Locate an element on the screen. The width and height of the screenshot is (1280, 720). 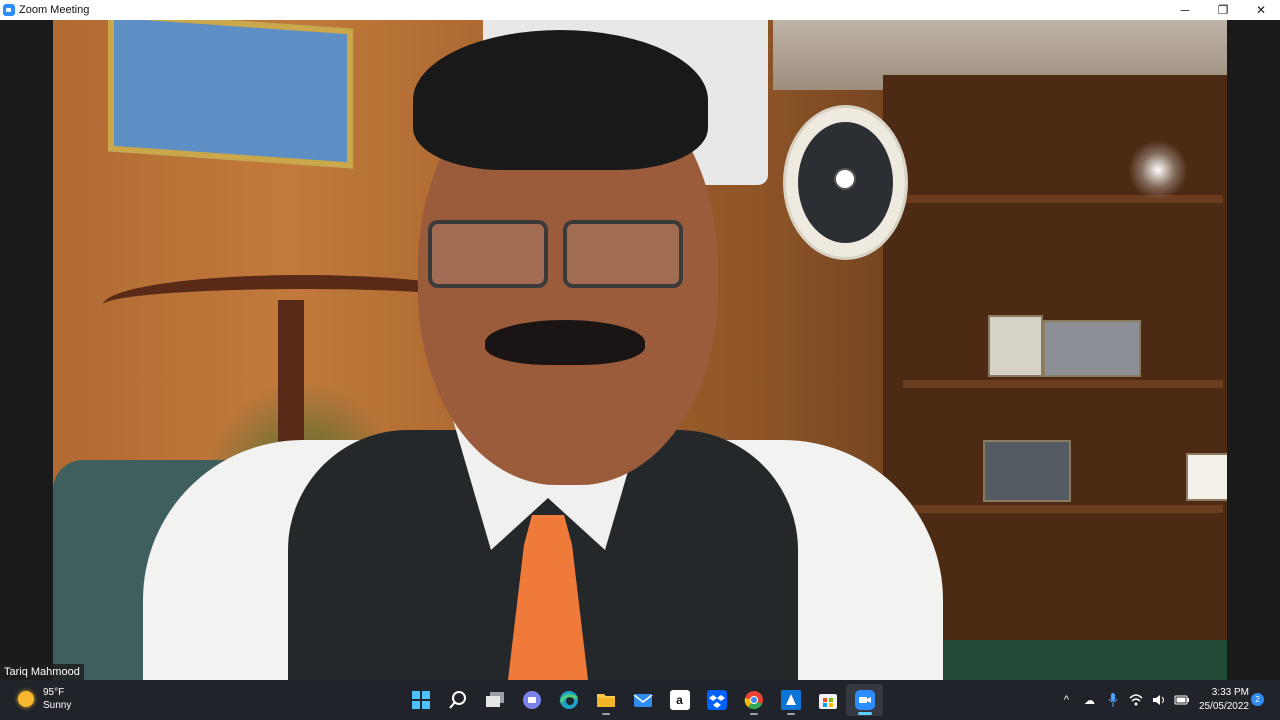
azure-icon is located at coordinates (790, 700).